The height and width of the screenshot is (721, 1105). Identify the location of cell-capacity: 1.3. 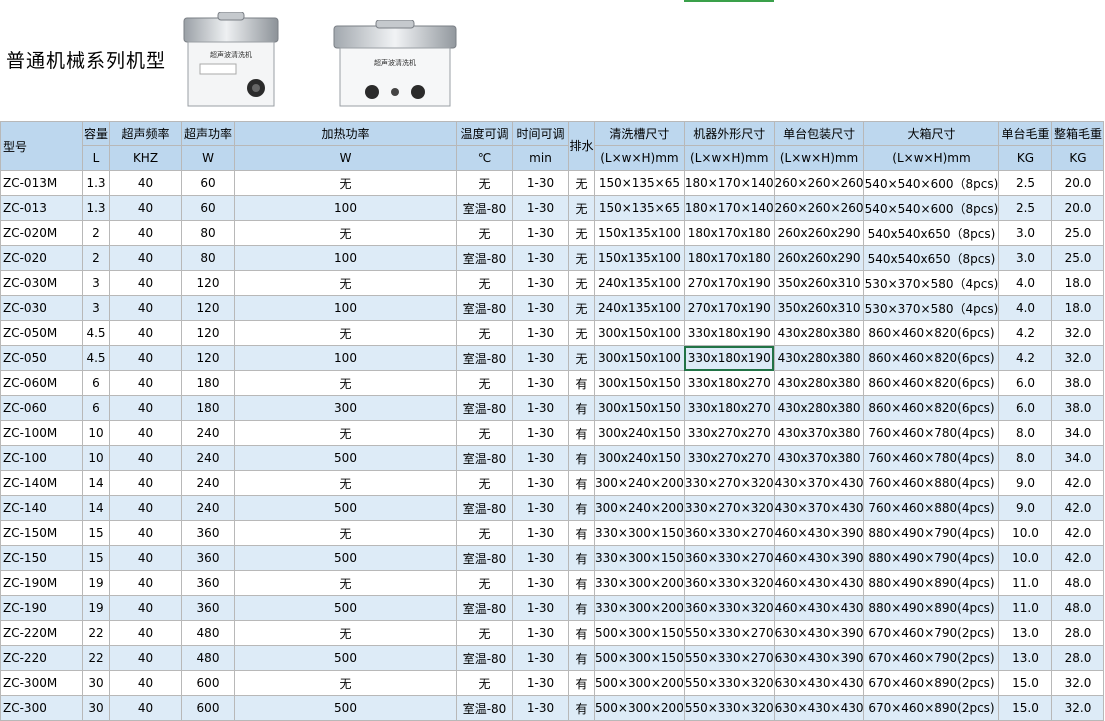
(96, 183).